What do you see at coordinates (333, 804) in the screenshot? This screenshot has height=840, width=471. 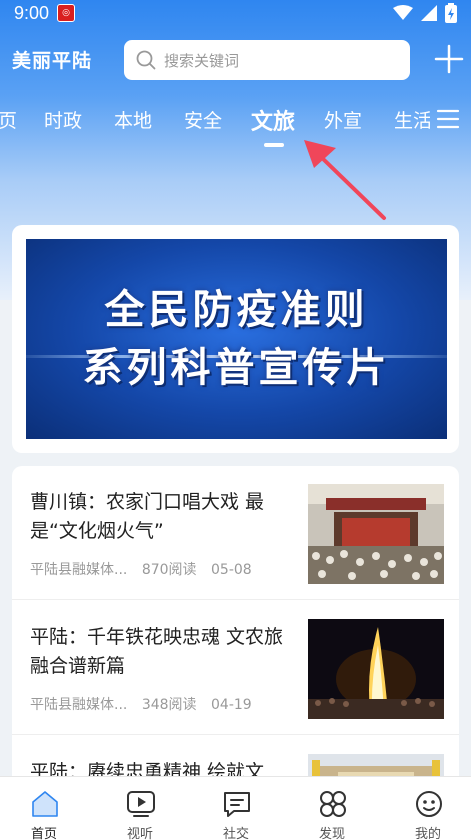 I see `discover-icon` at bounding box center [333, 804].